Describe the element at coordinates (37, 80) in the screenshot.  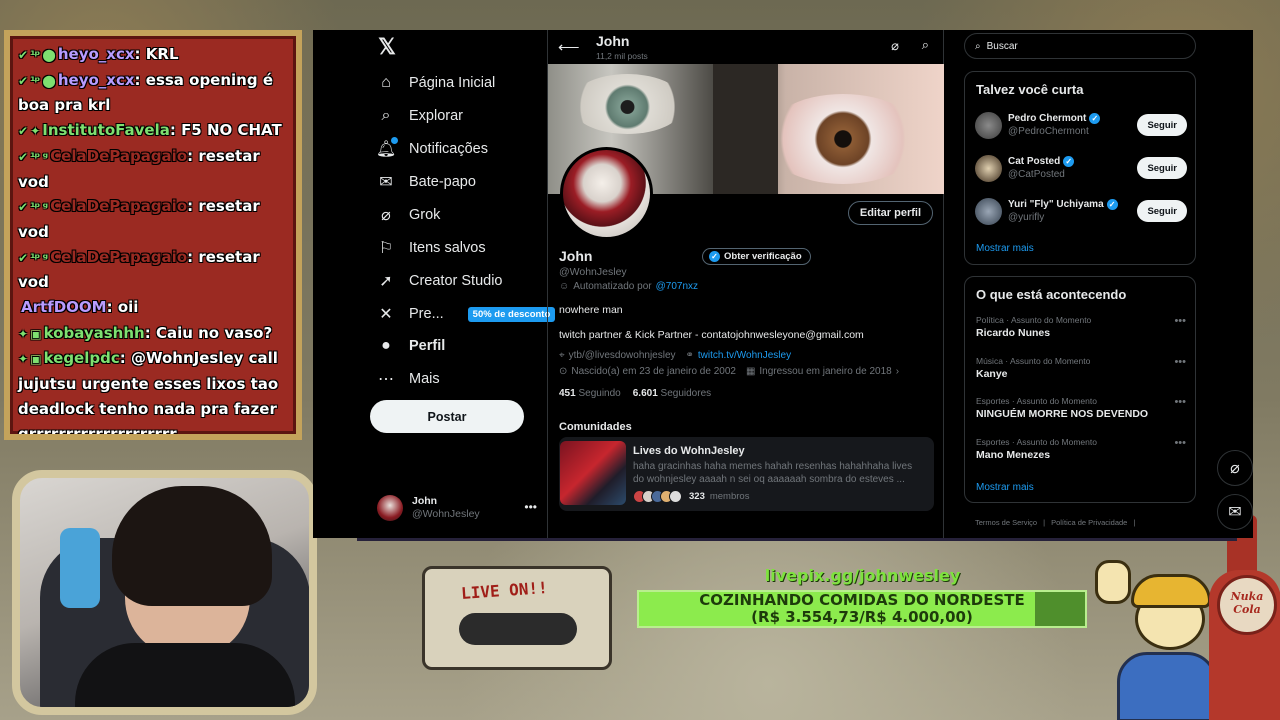
I see `chat-badge-icons: ✔ ¹ᵖ ⬤` at that location.